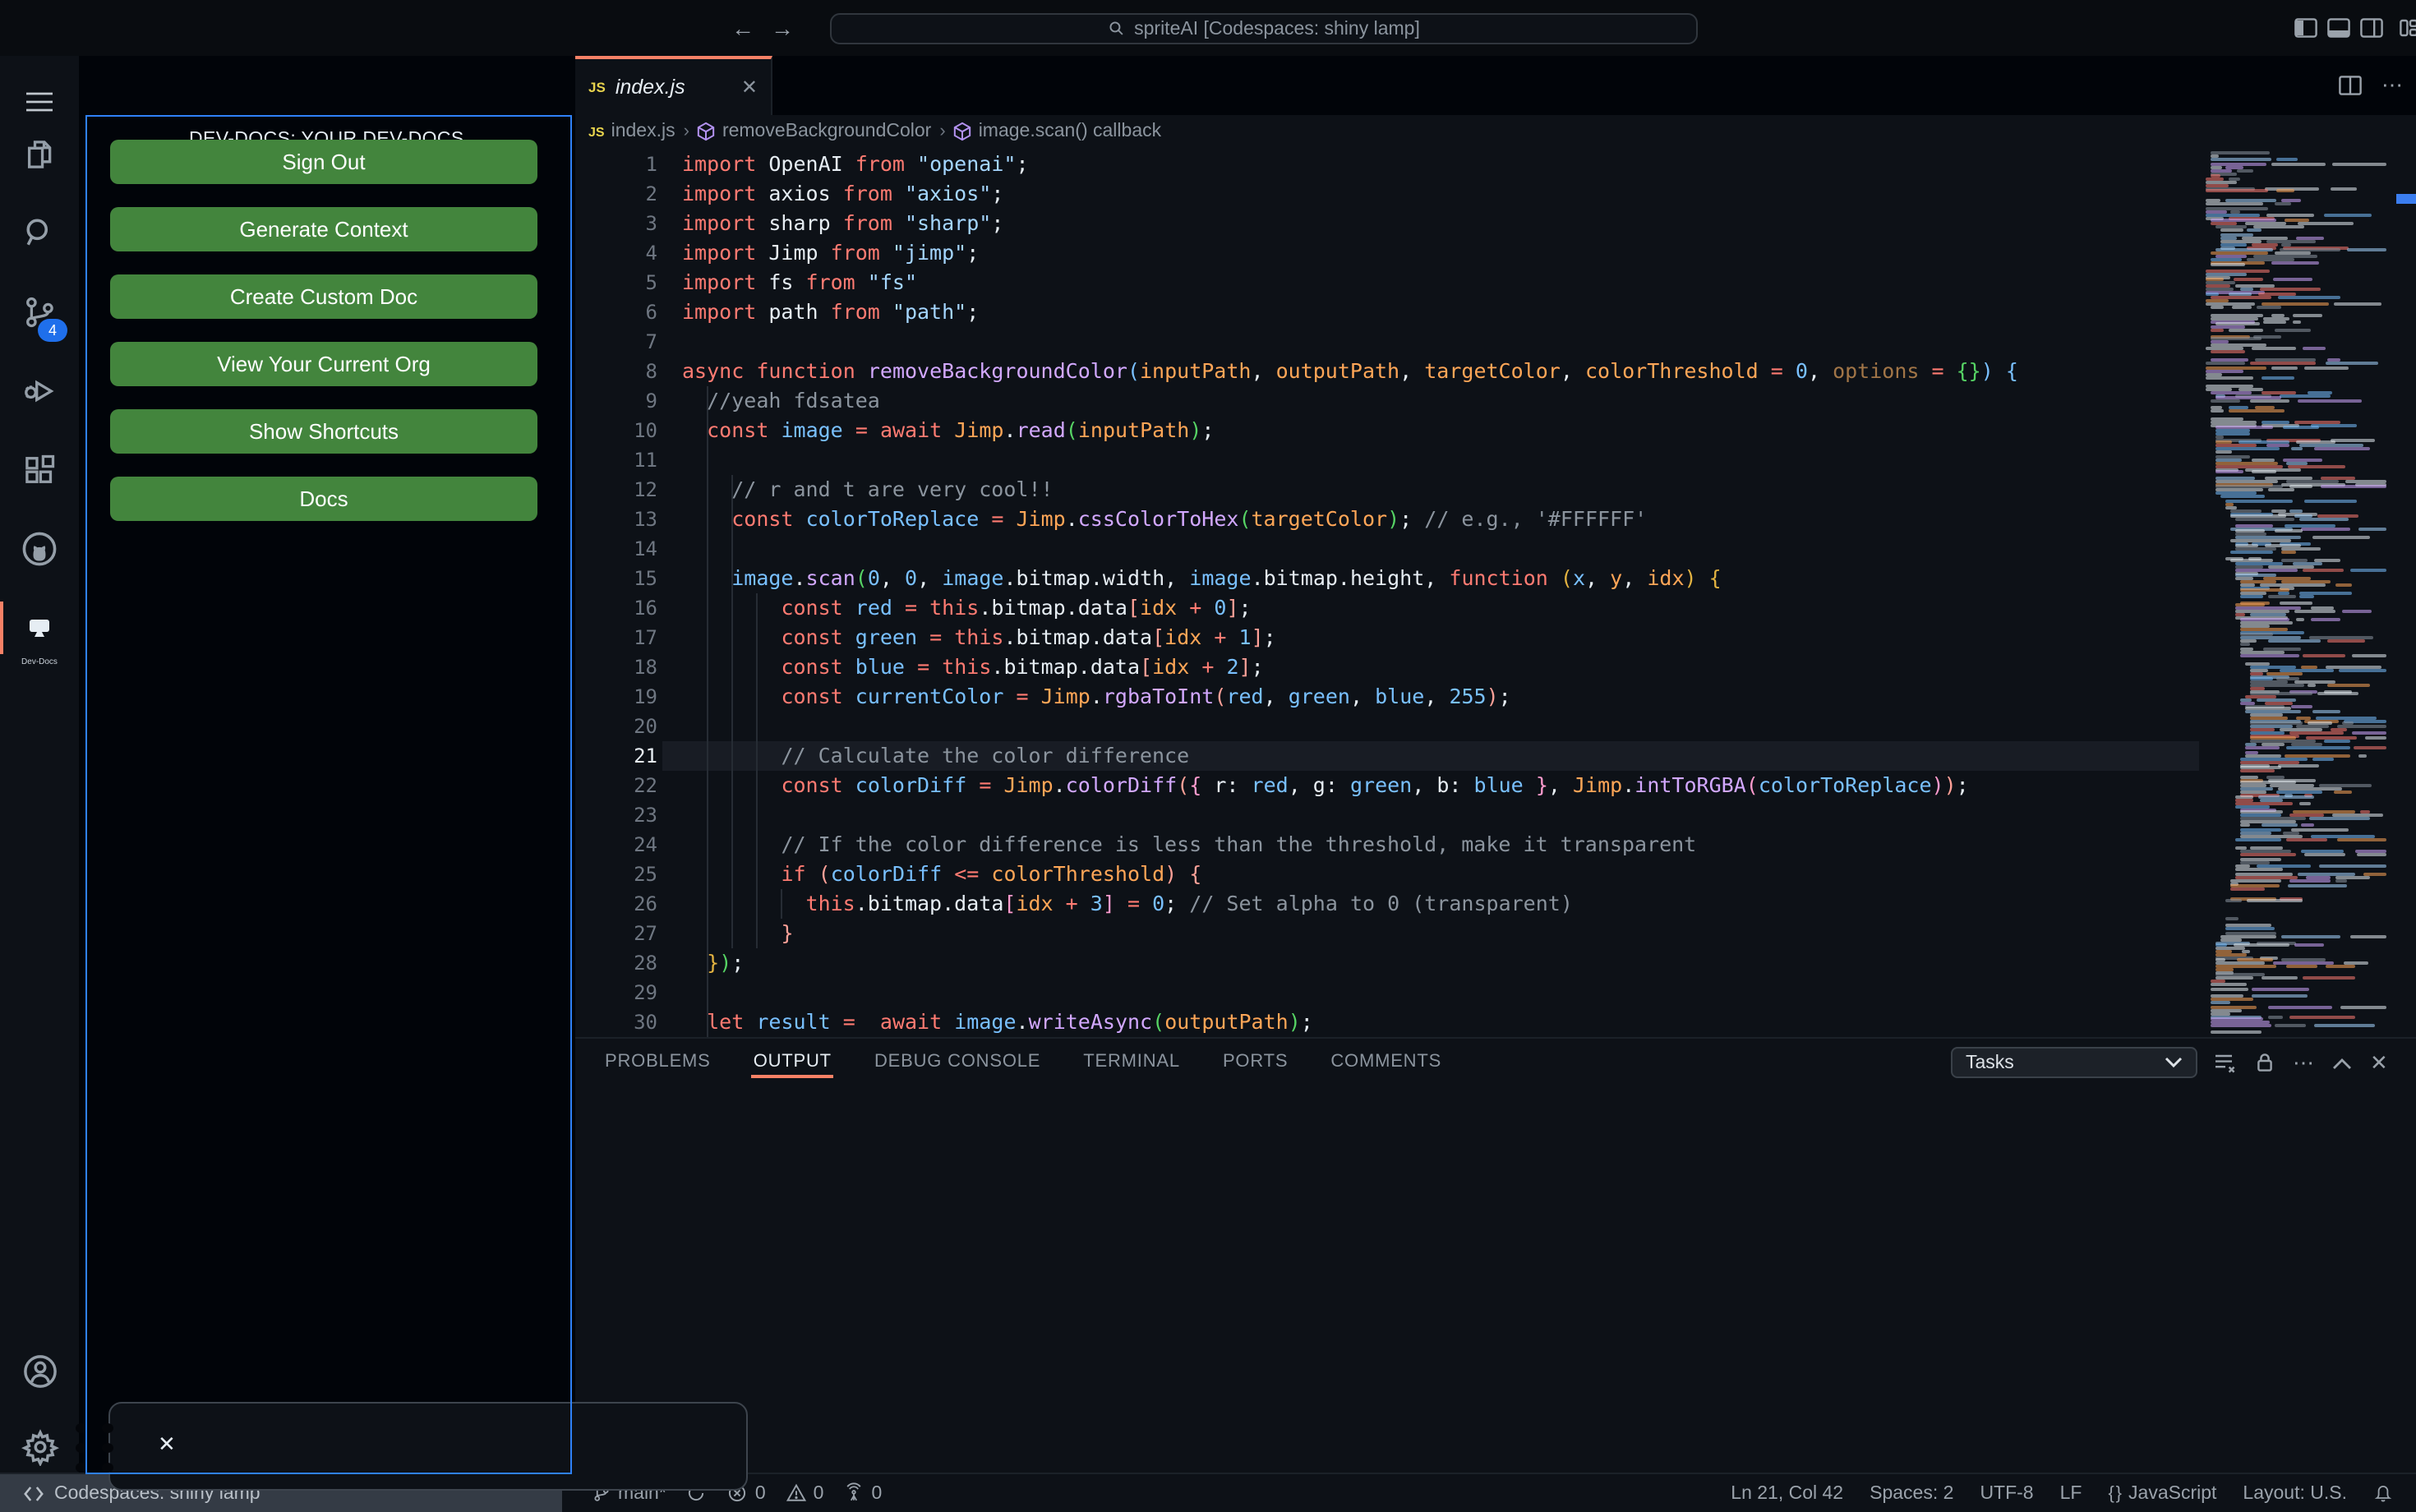 The height and width of the screenshot is (1512, 2416). Describe the element at coordinates (2, 628) in the screenshot. I see `active-indicator` at that location.